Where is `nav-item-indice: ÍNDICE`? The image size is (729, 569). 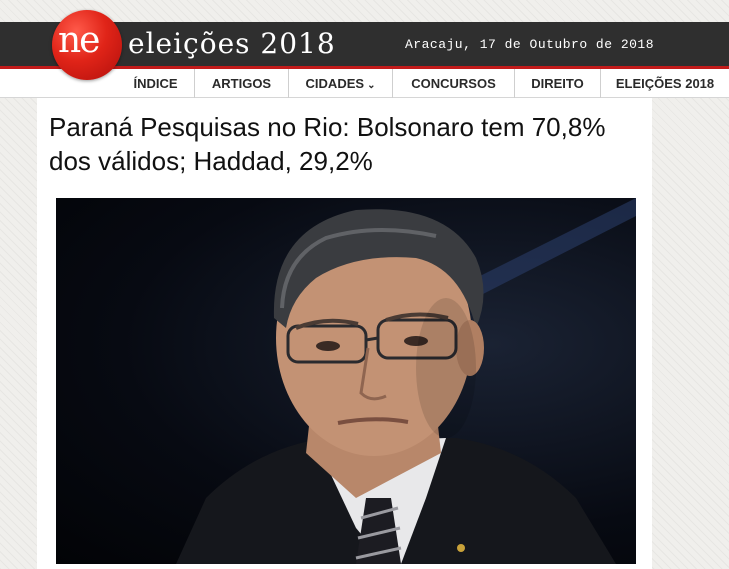
nav-item-indice: ÍNDICE is located at coordinates (155, 83).